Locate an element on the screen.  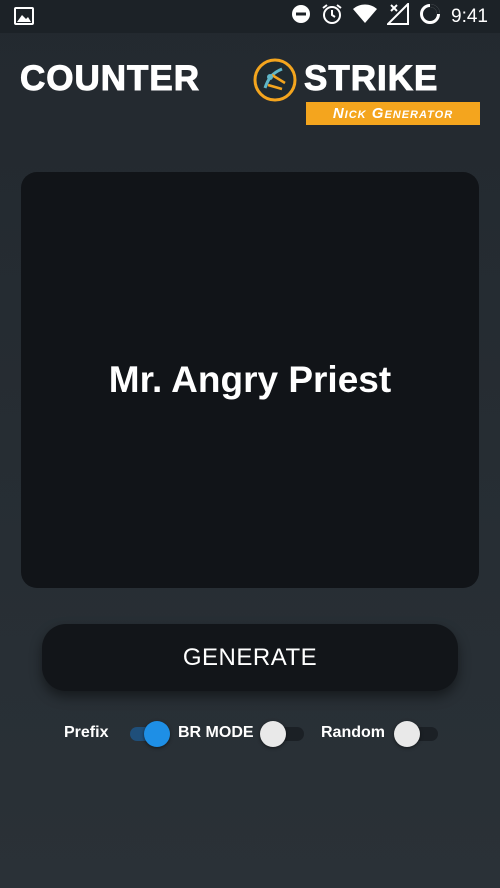
generate-button: GENERATE is located at coordinates (250, 657).